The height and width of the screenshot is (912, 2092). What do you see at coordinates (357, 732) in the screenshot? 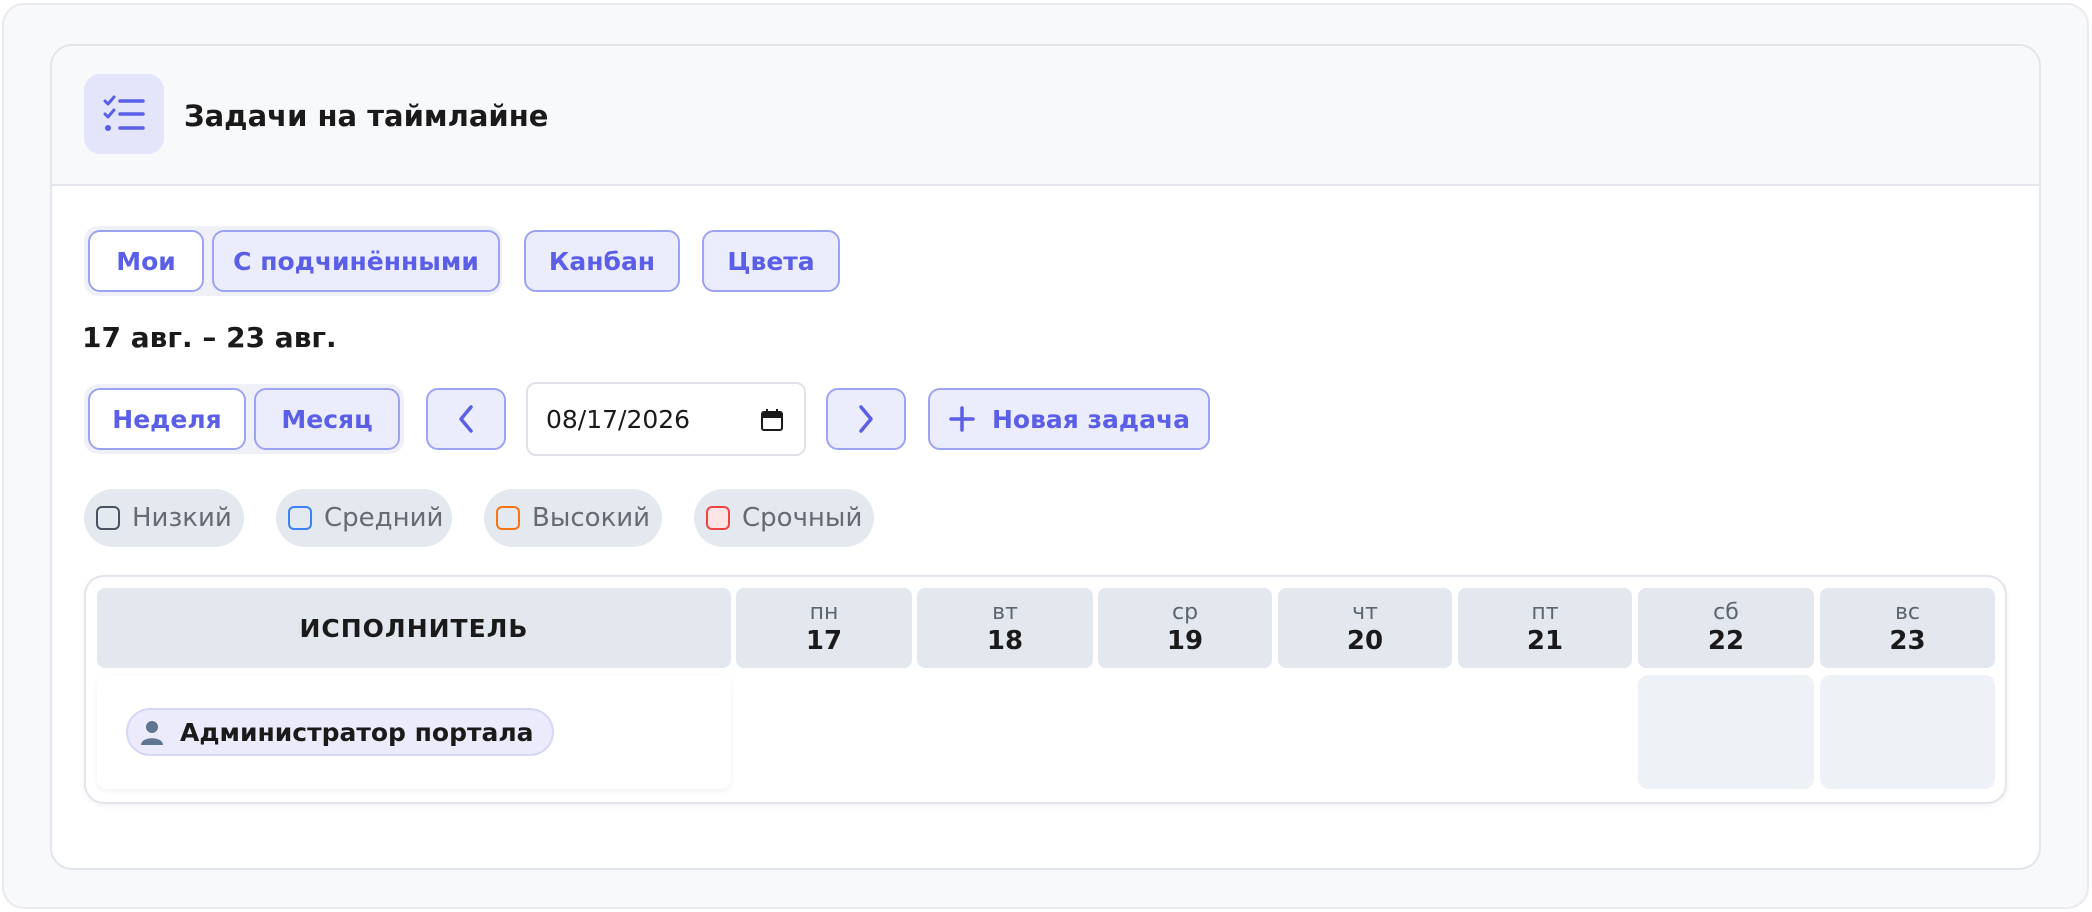
I see `assignee-name: Администратор портала` at bounding box center [357, 732].